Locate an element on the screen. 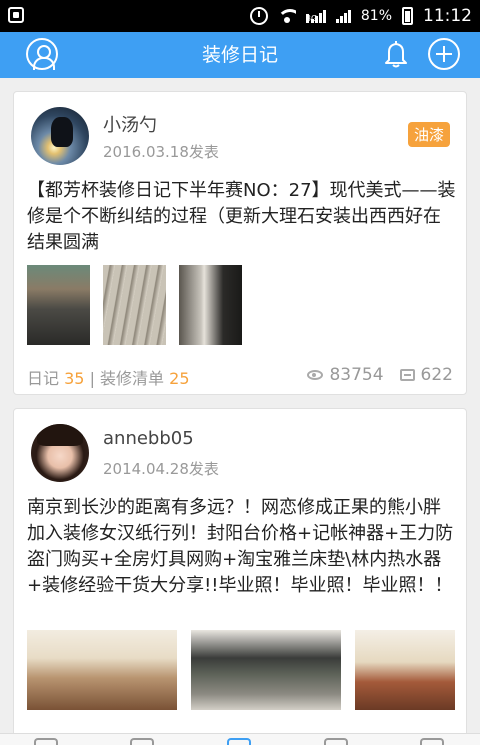  alarm-icon is located at coordinates (258, 16).